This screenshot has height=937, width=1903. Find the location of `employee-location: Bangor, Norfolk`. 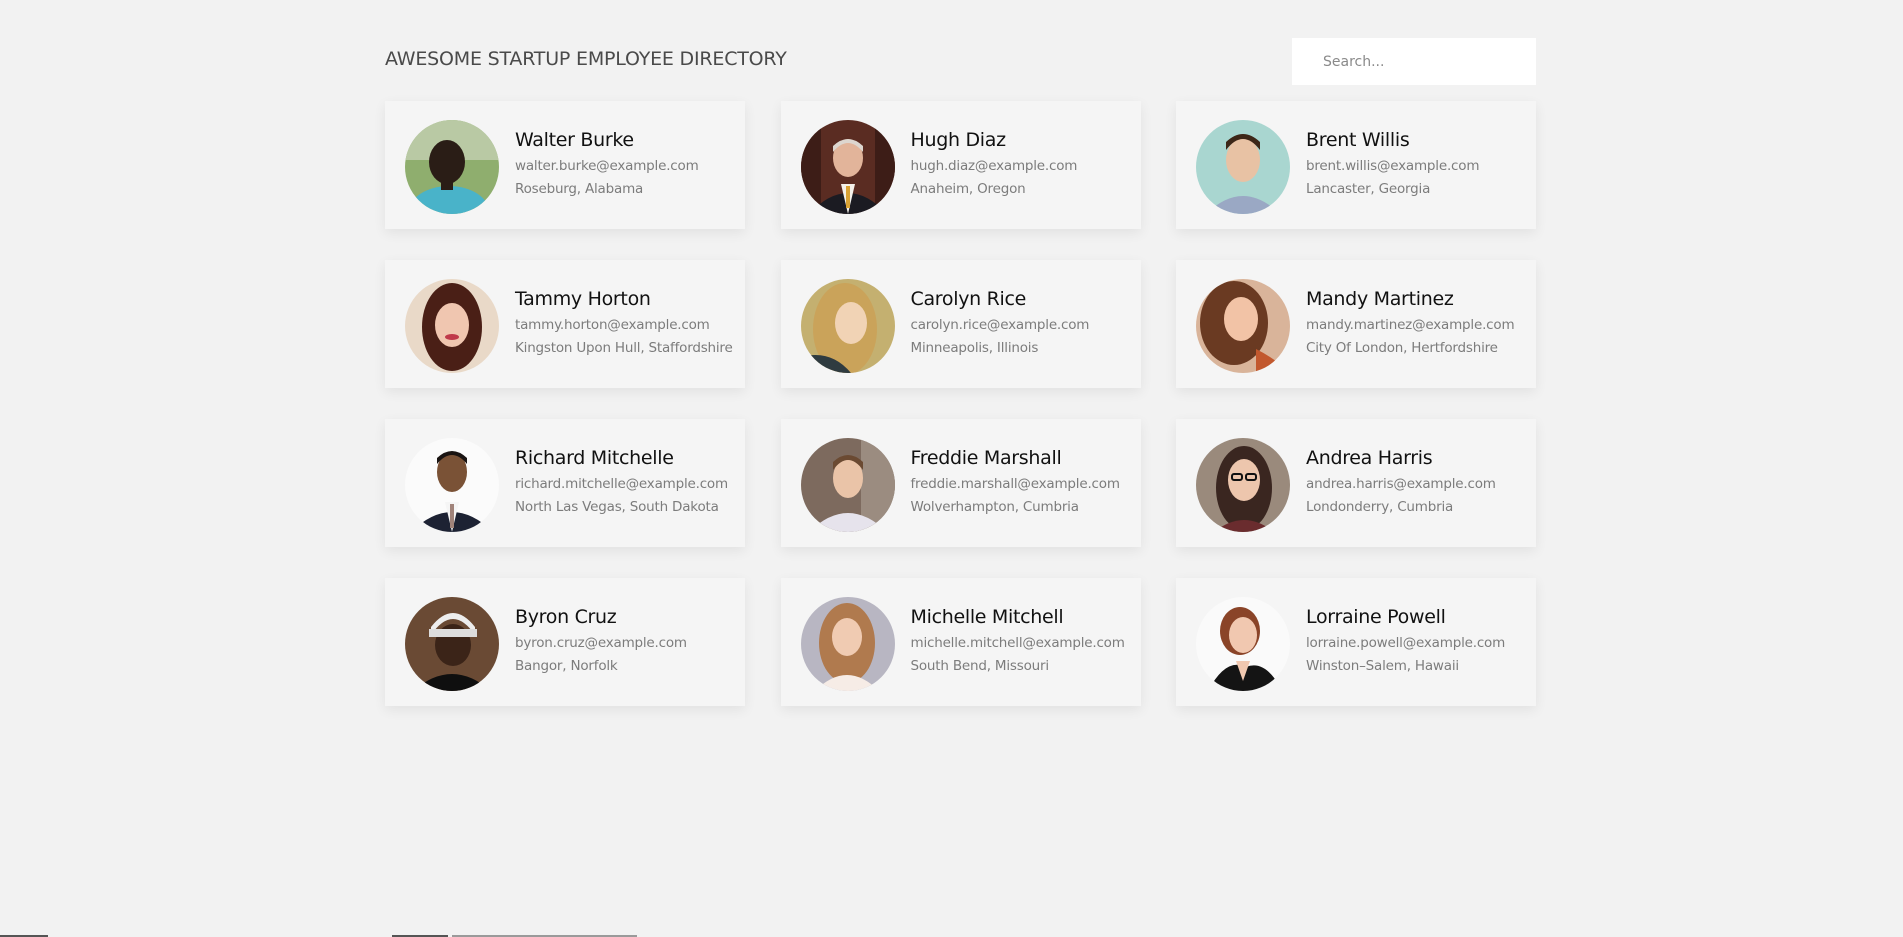

employee-location: Bangor, Norfolk is located at coordinates (566, 666).